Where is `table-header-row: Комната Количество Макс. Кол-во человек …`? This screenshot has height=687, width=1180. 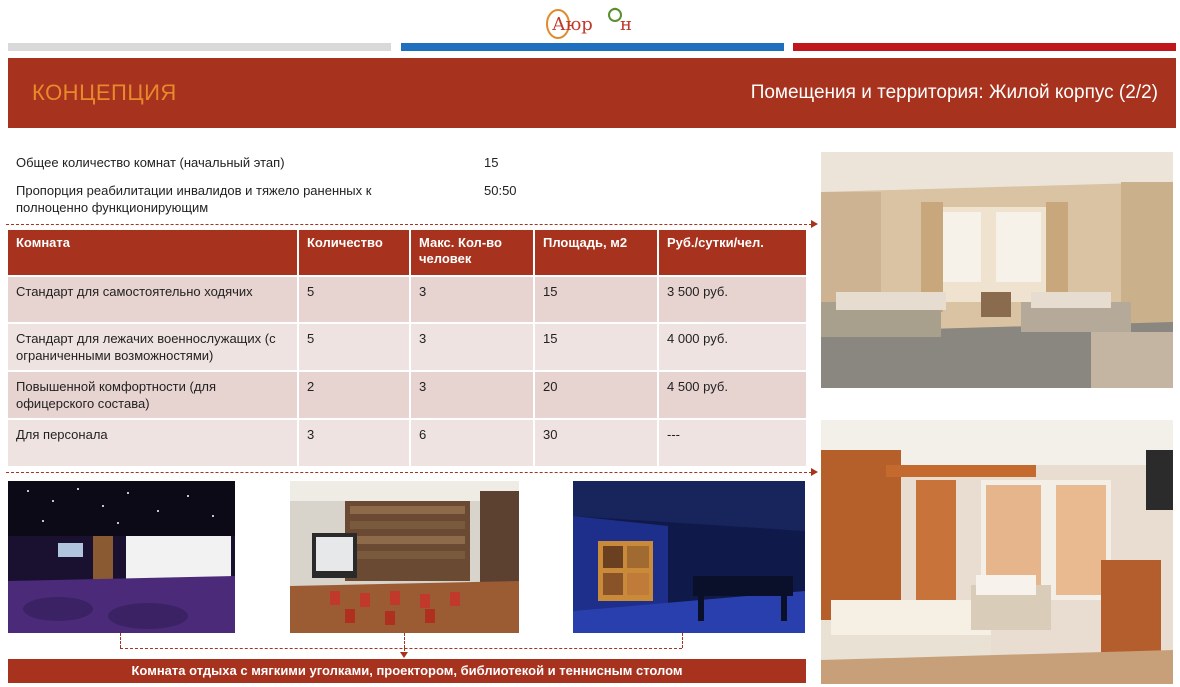 table-header-row: Комната Количество Макс. Кол-во человек … is located at coordinates (407, 253).